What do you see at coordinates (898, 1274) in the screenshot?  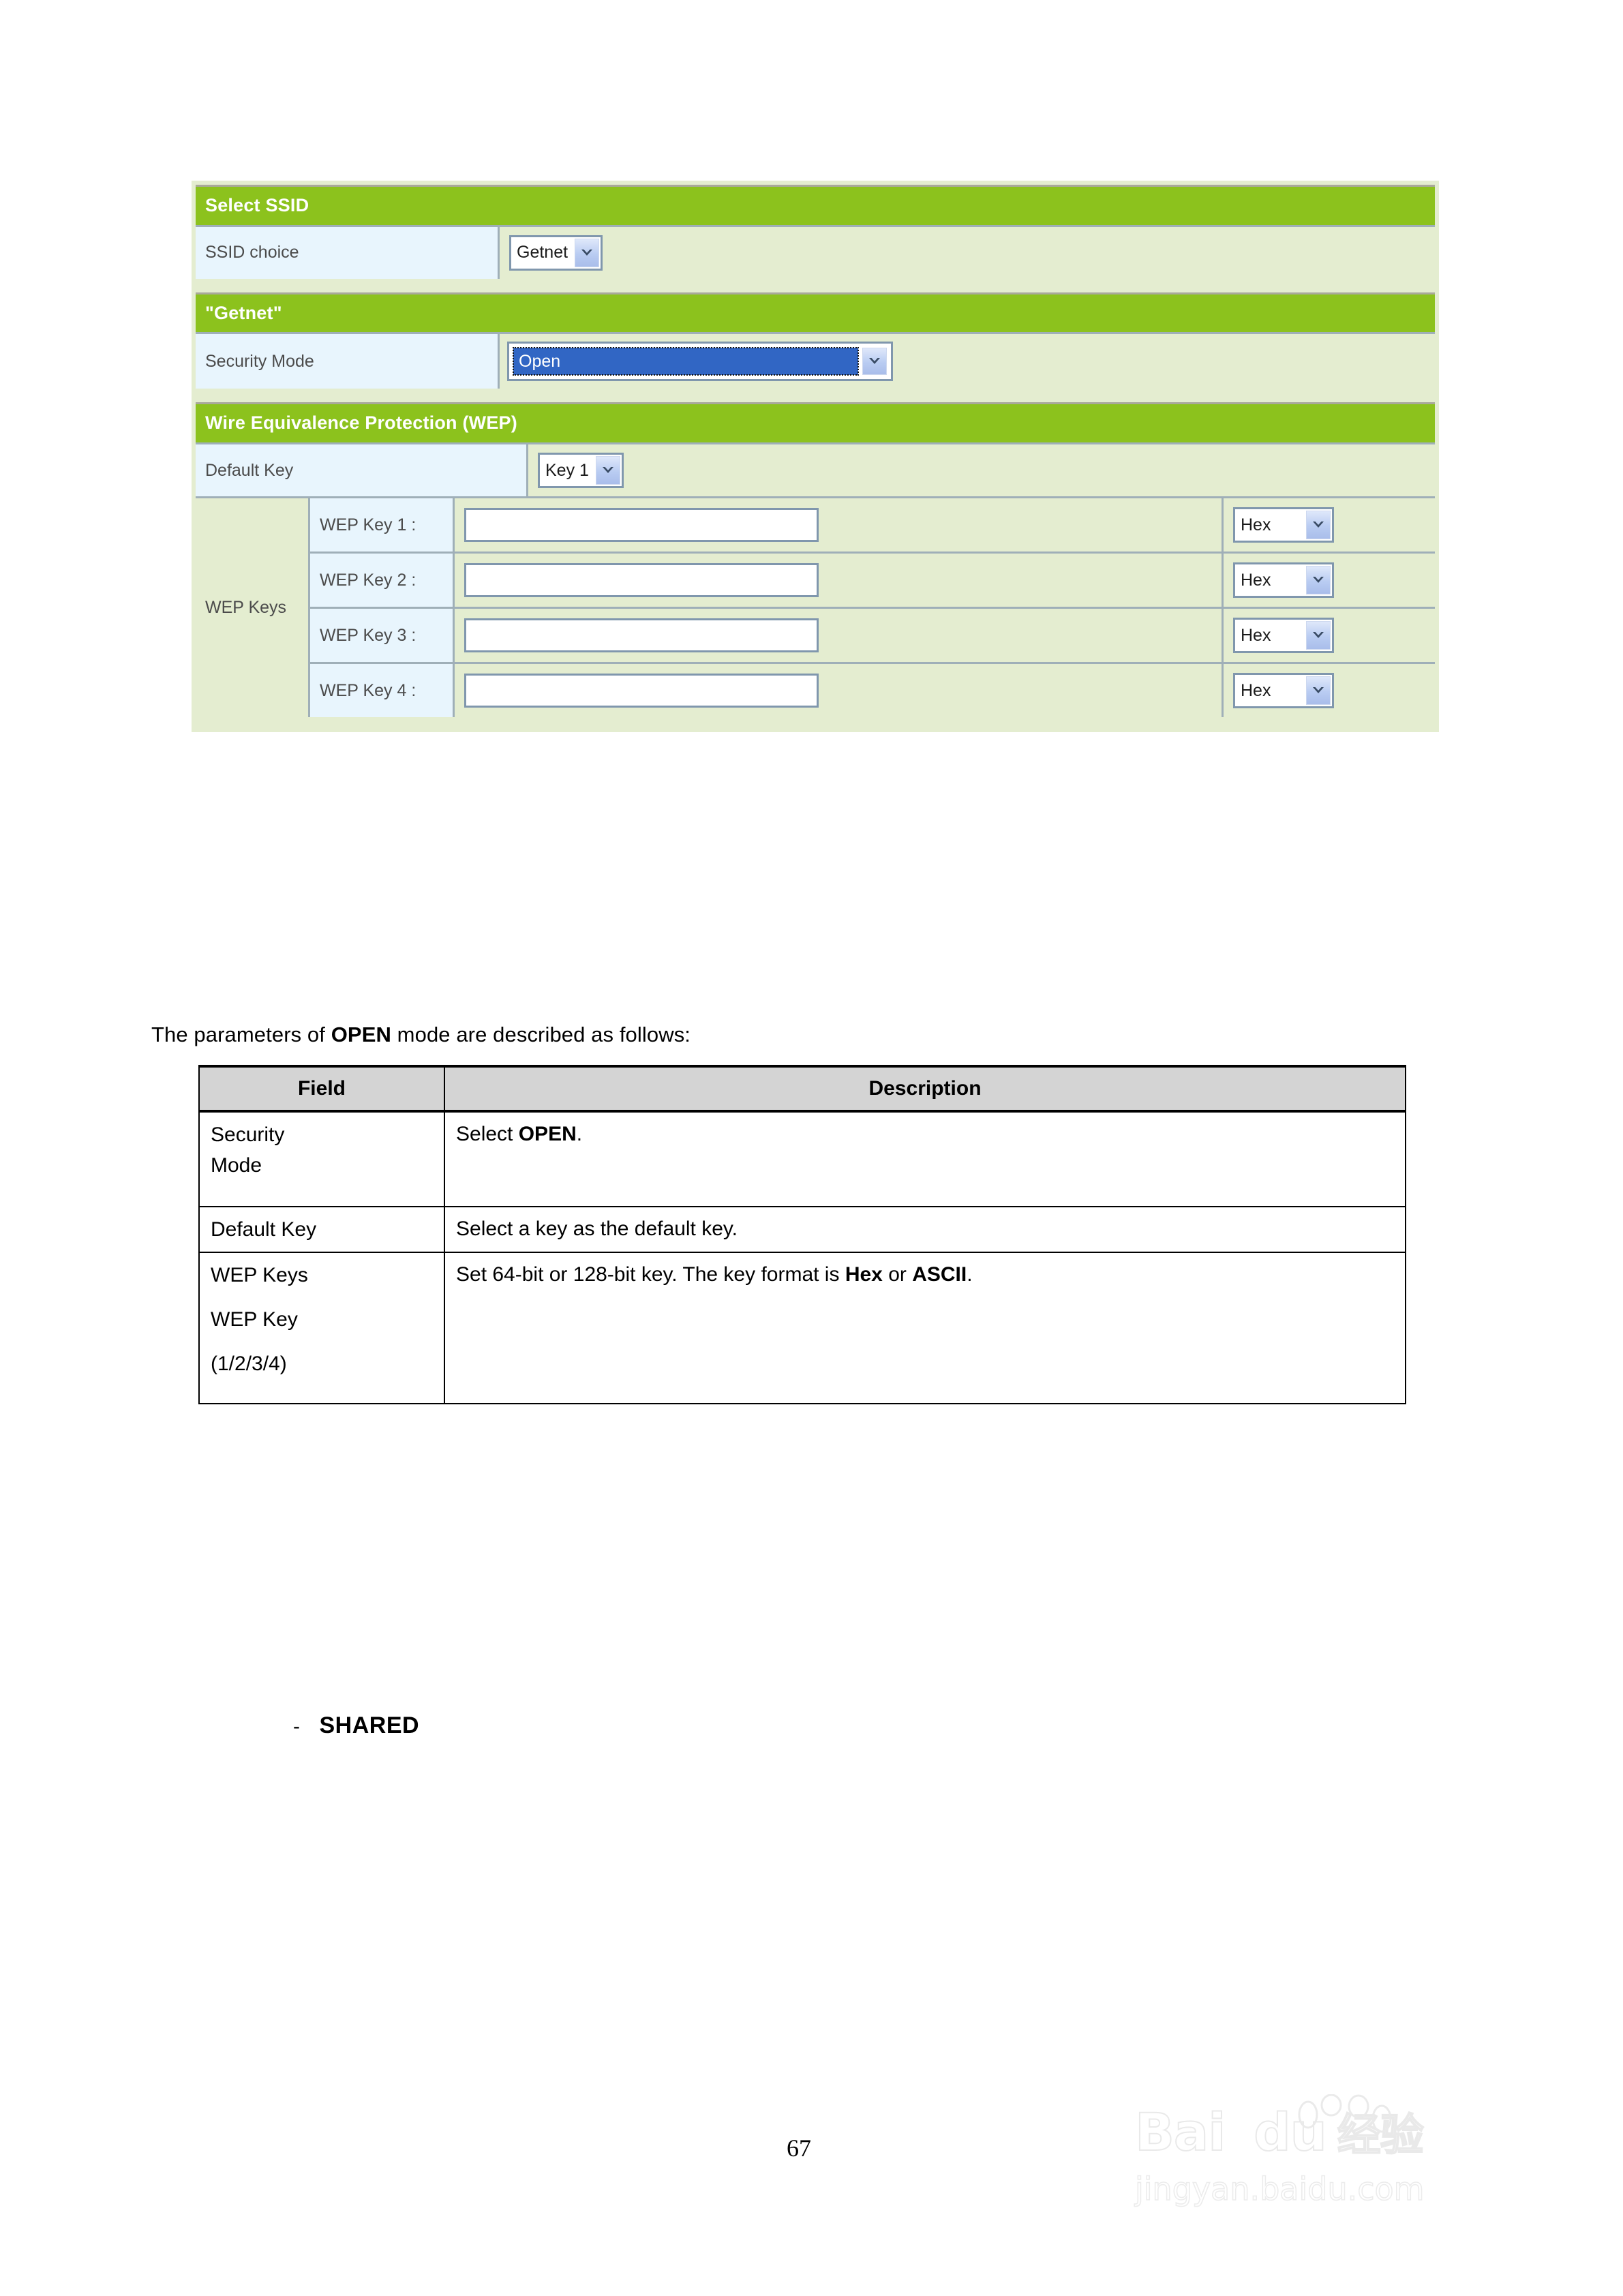 I see `desc-middle: or` at bounding box center [898, 1274].